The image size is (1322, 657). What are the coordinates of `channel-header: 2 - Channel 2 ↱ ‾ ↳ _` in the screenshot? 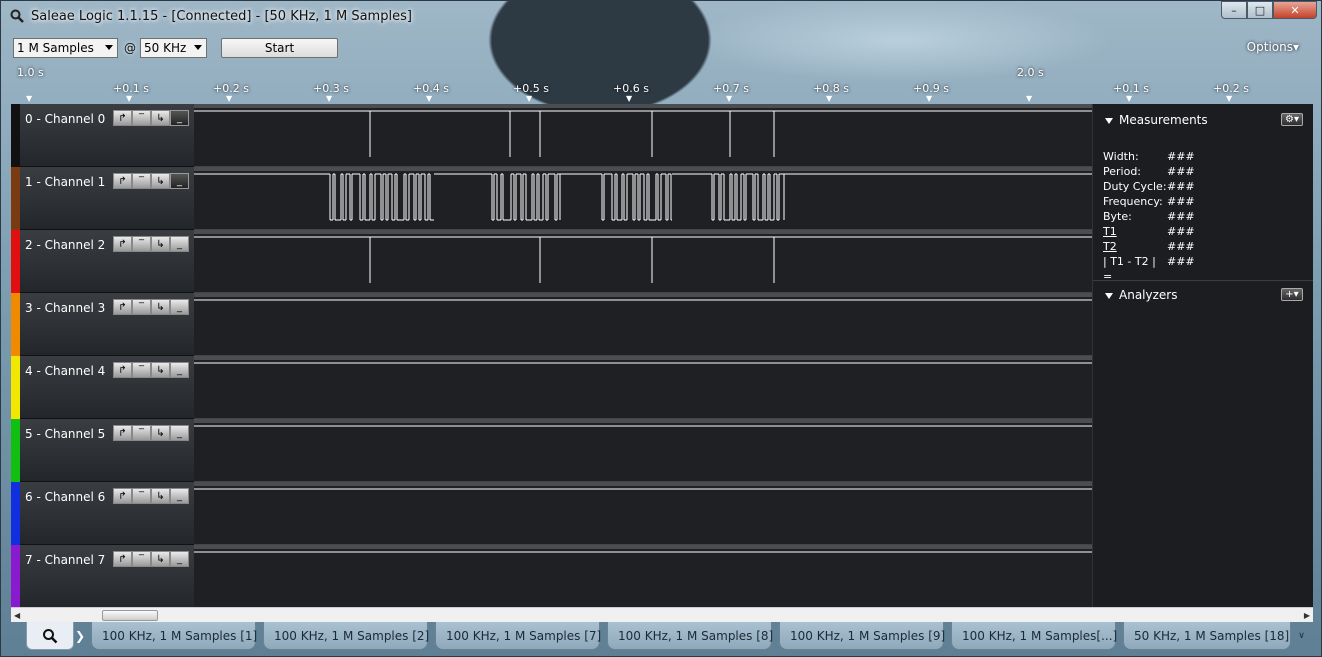 It's located at (102, 261).